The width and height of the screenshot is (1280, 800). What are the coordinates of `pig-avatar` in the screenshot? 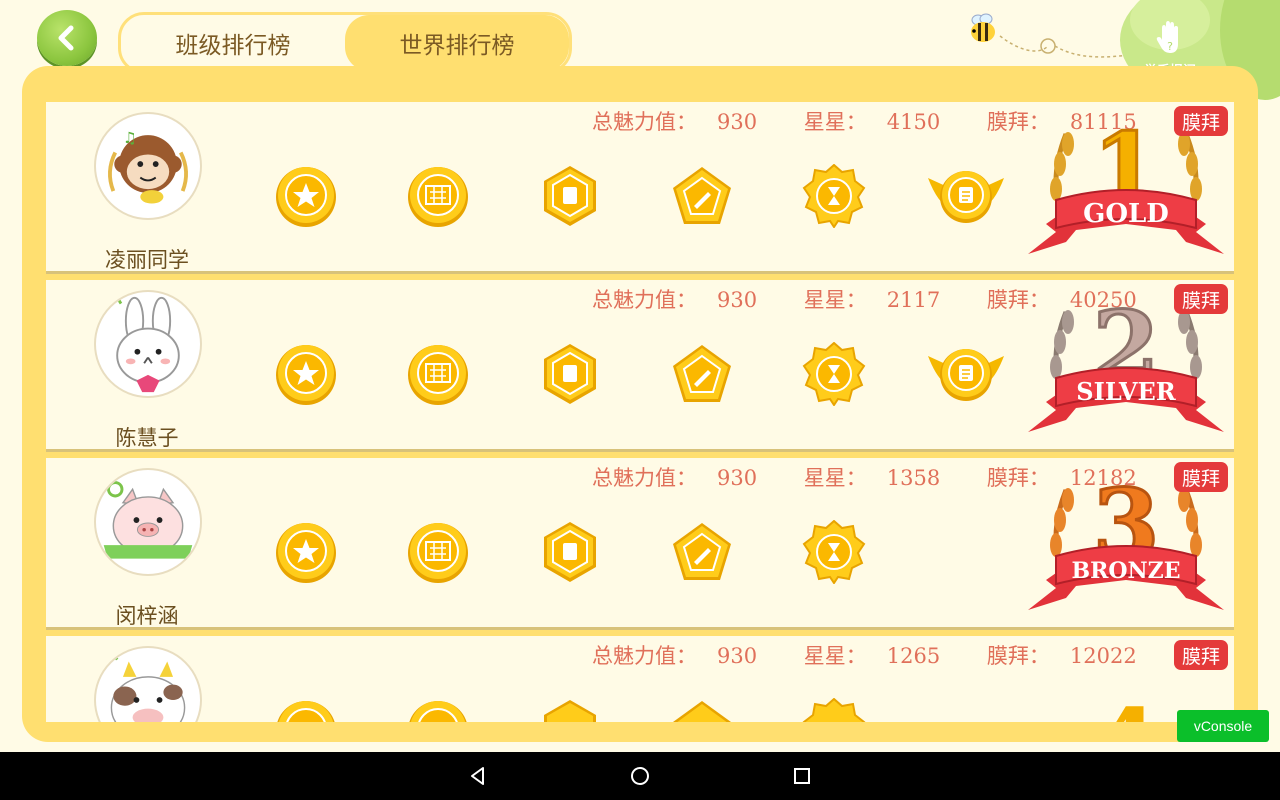 It's located at (148, 522).